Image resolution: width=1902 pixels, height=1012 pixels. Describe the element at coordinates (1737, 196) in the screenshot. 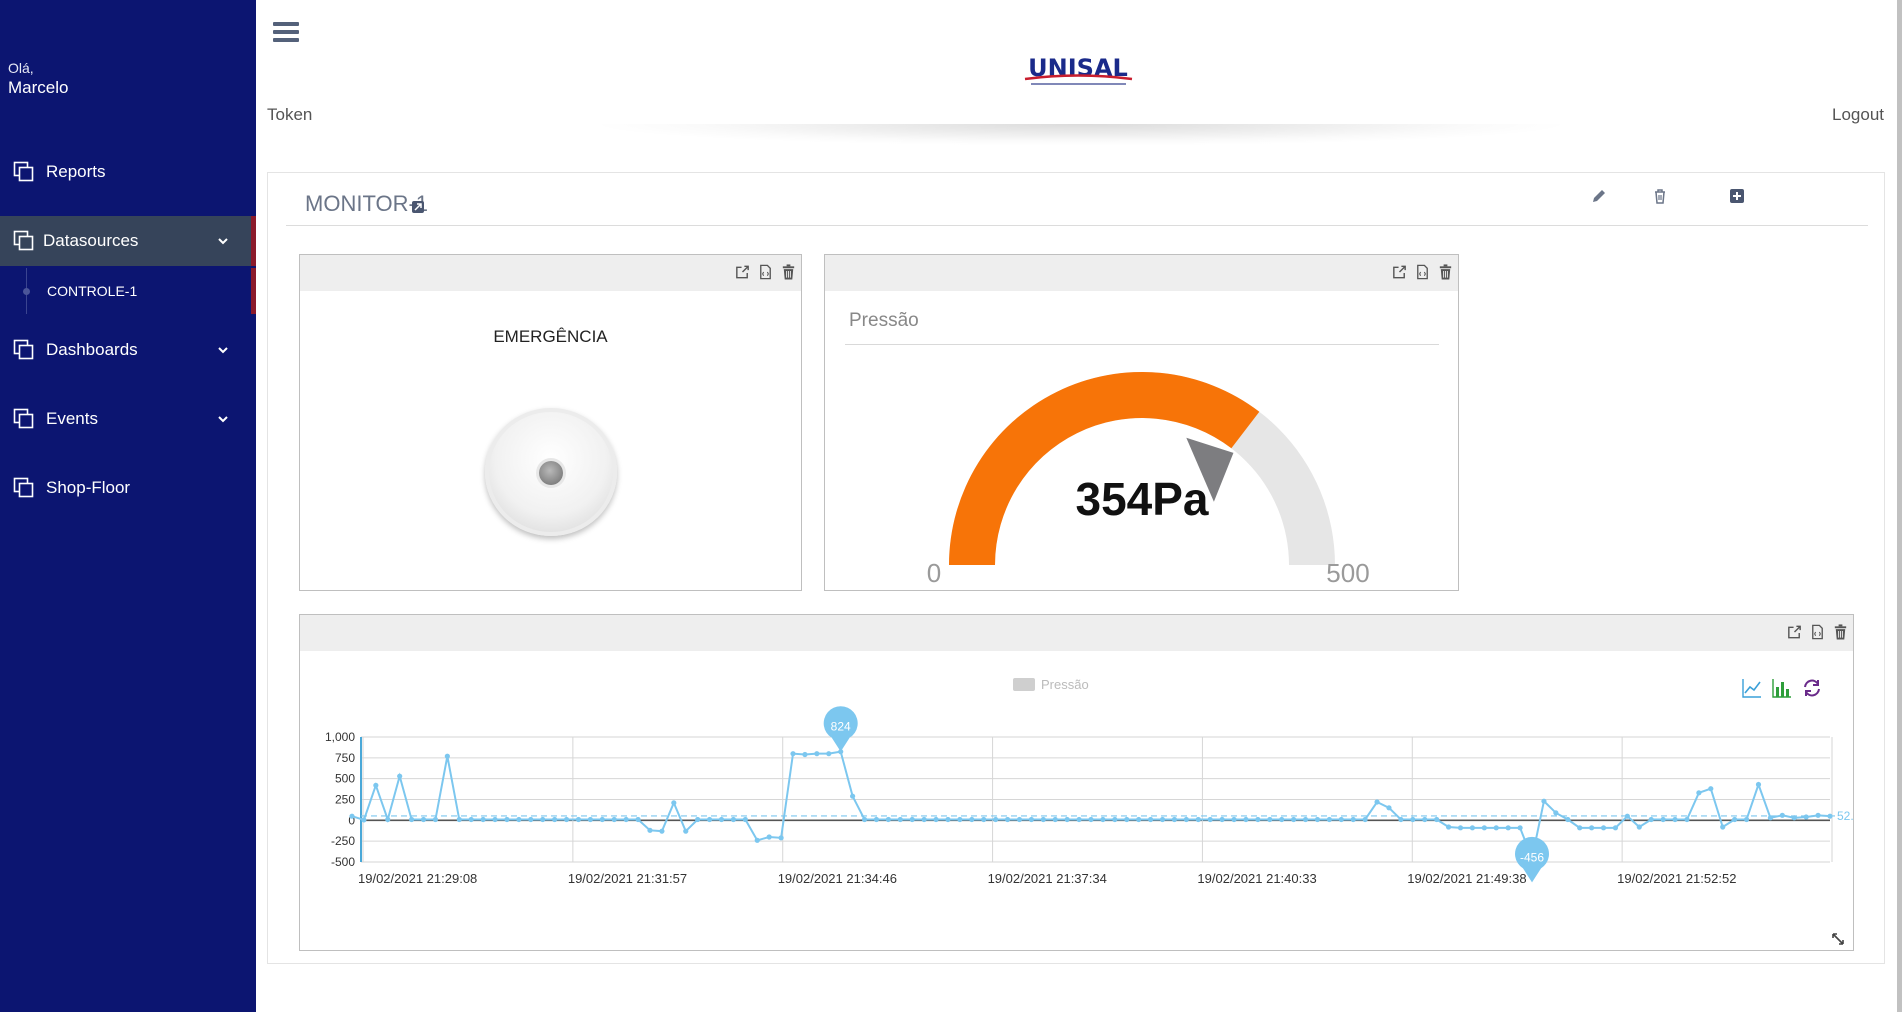

I see `plus-square-icon` at that location.